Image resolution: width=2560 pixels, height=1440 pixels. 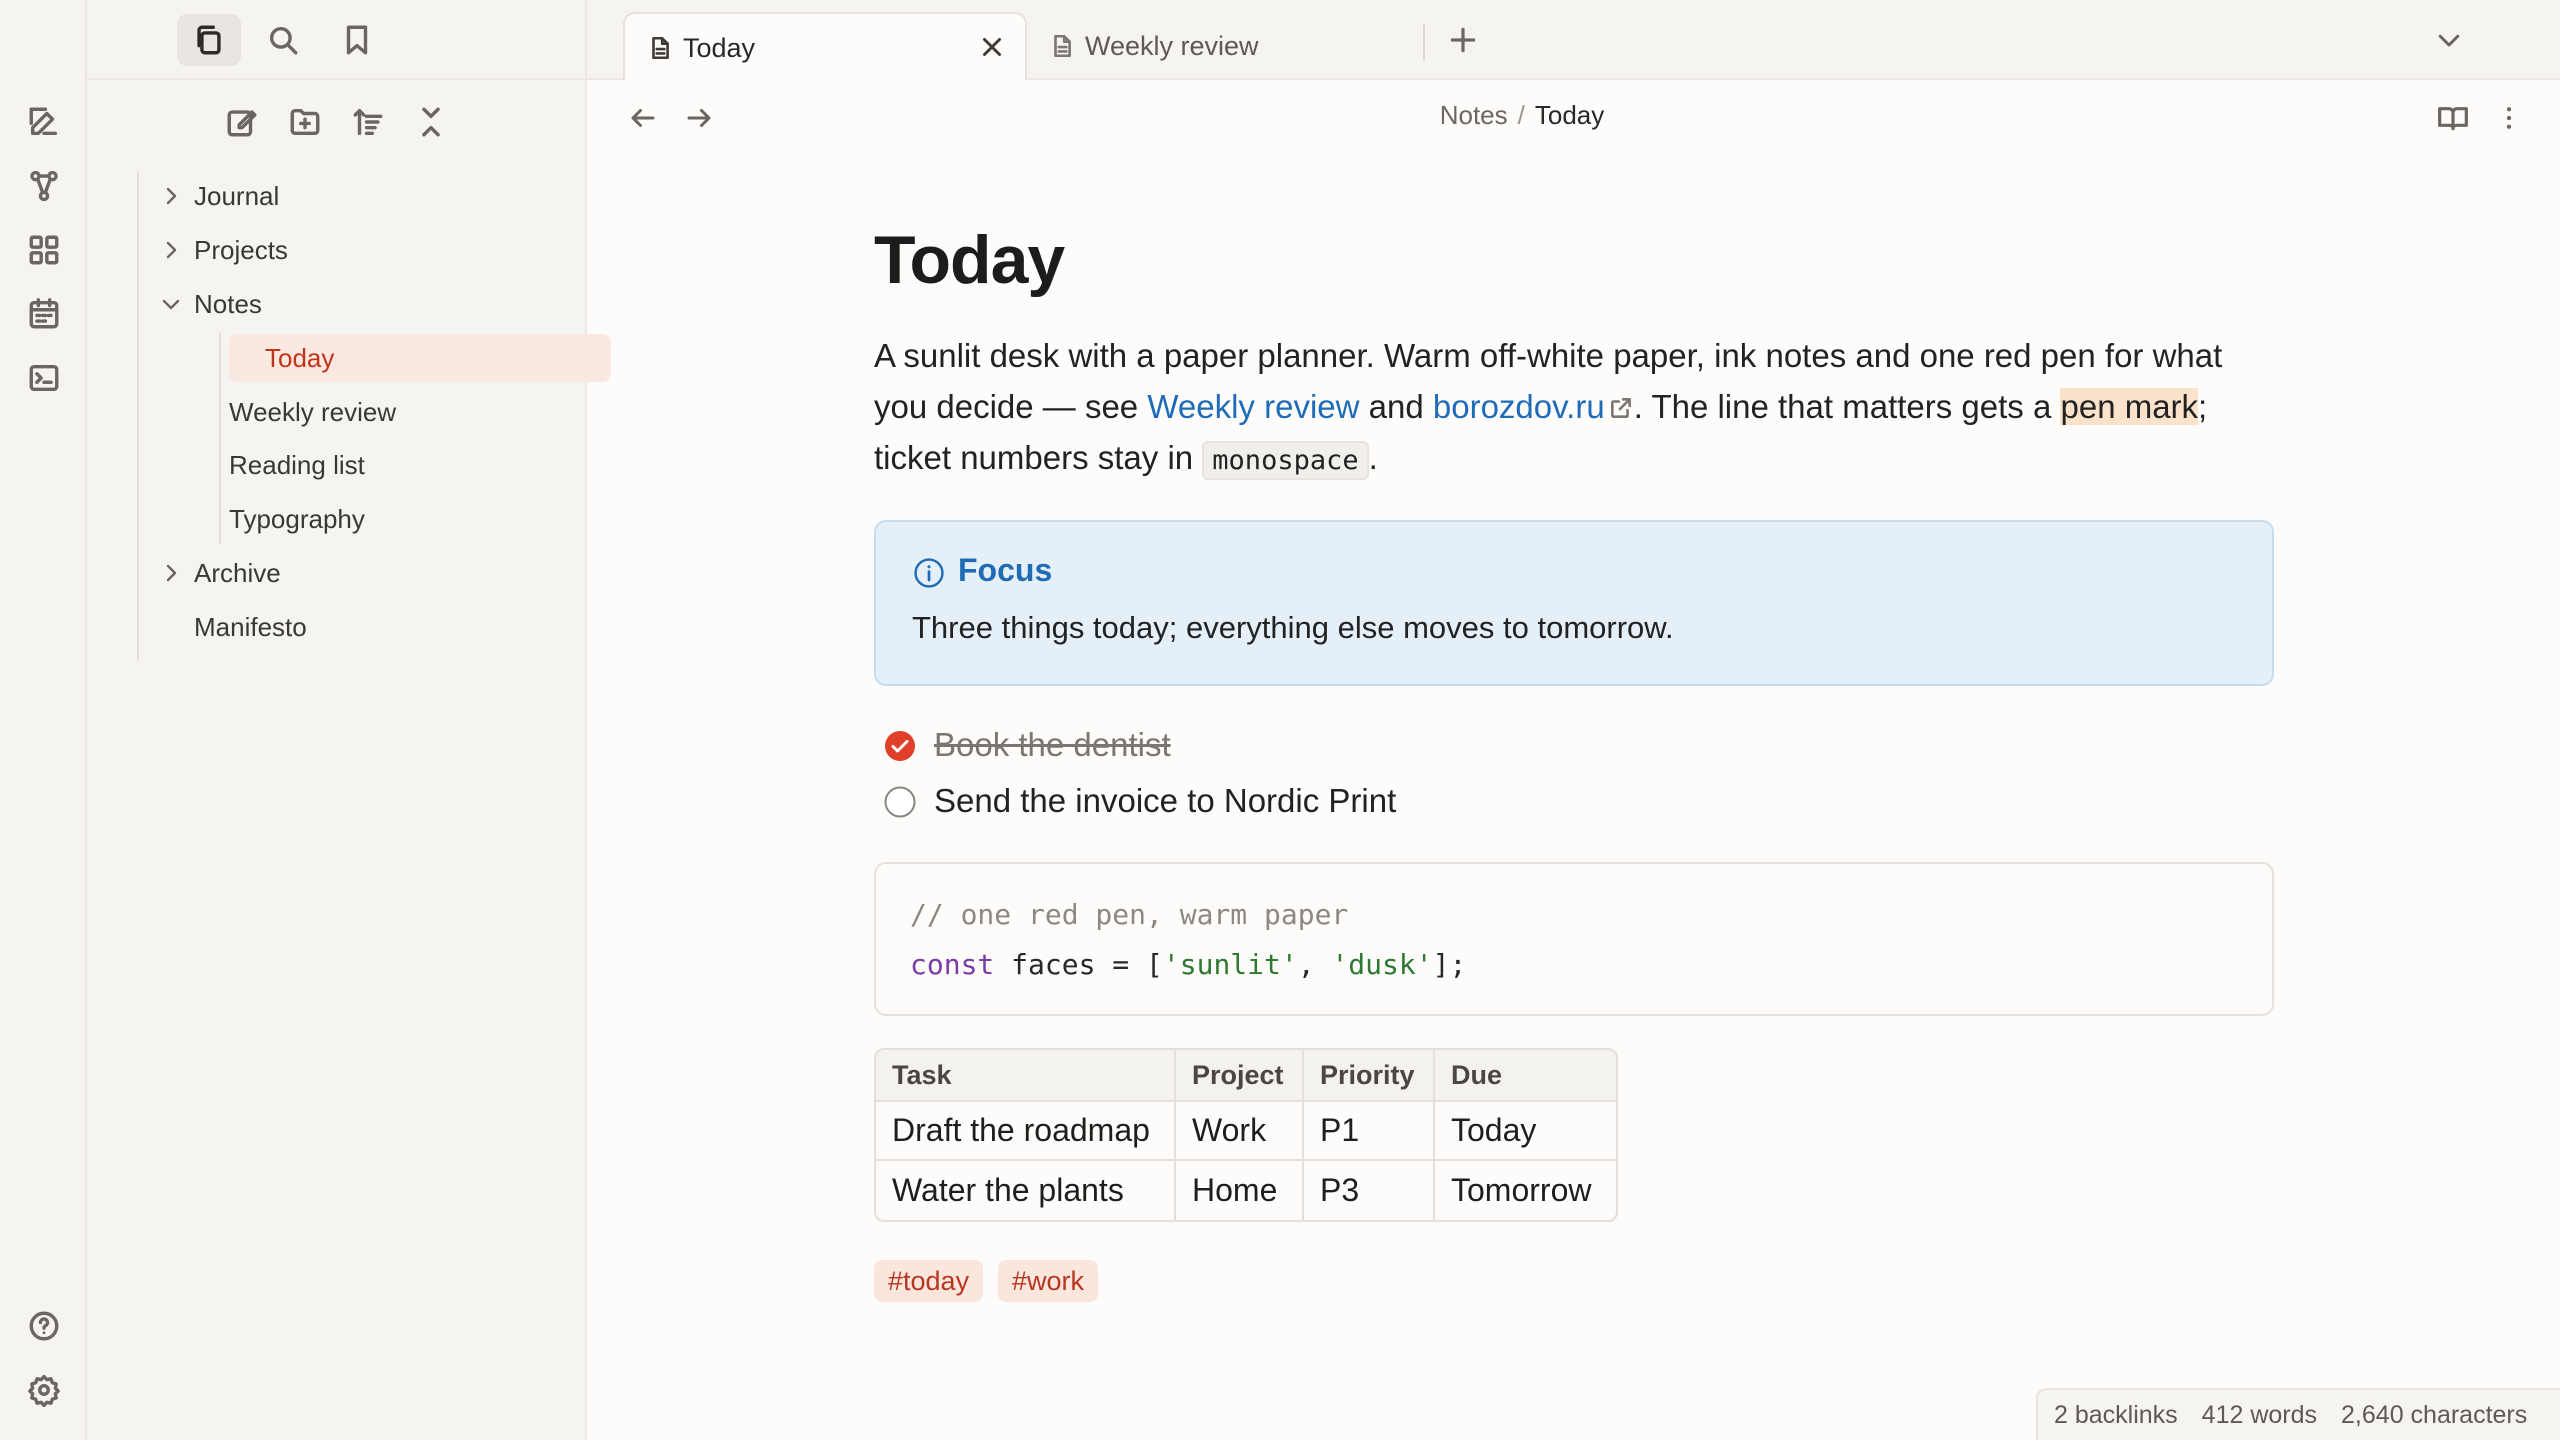 I want to click on folder-label: Archive, so click(x=237, y=572).